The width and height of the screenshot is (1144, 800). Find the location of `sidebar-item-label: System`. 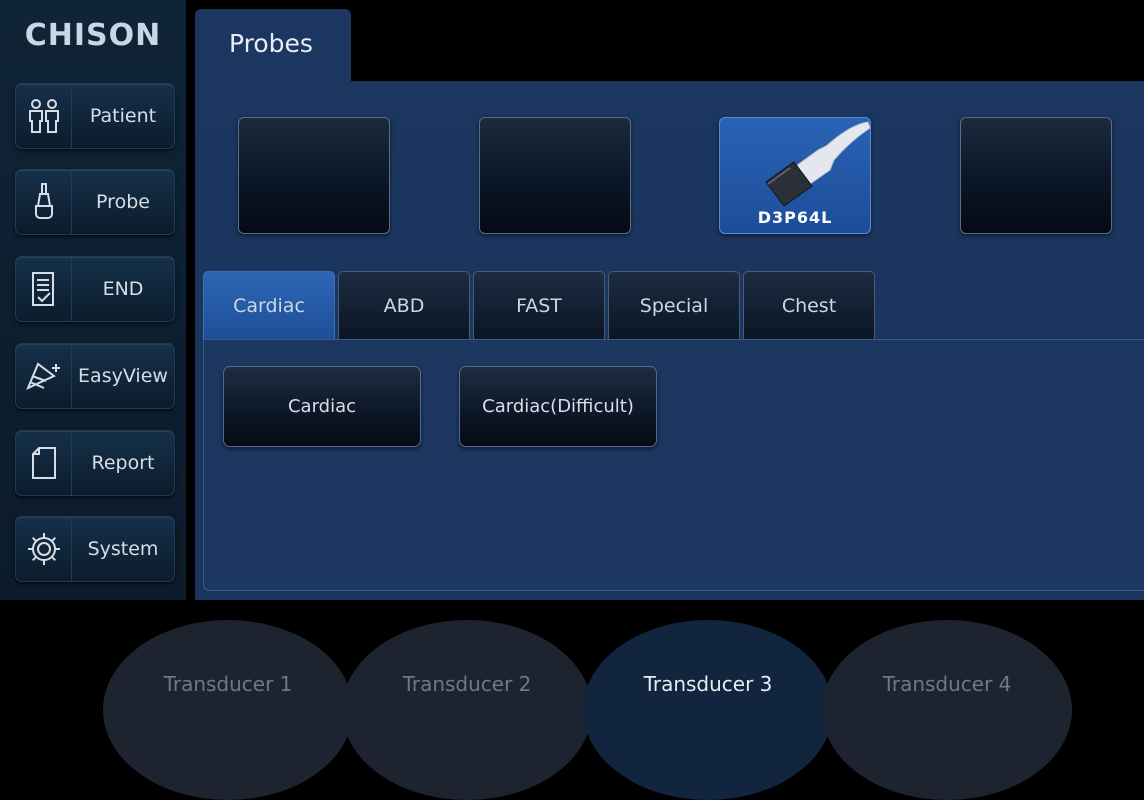

sidebar-item-label: System is located at coordinates (123, 549).